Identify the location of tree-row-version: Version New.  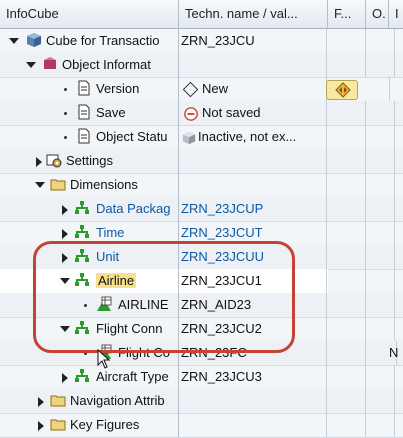
(201, 89).